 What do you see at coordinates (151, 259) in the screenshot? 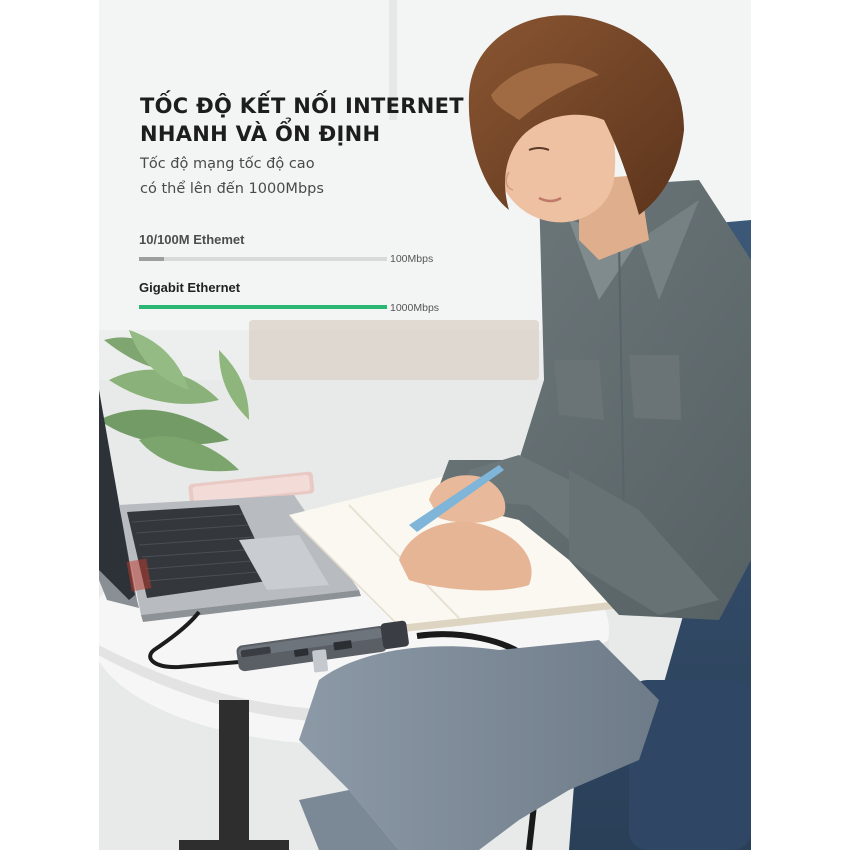
I see `speed-fill-fast-ethernet` at bounding box center [151, 259].